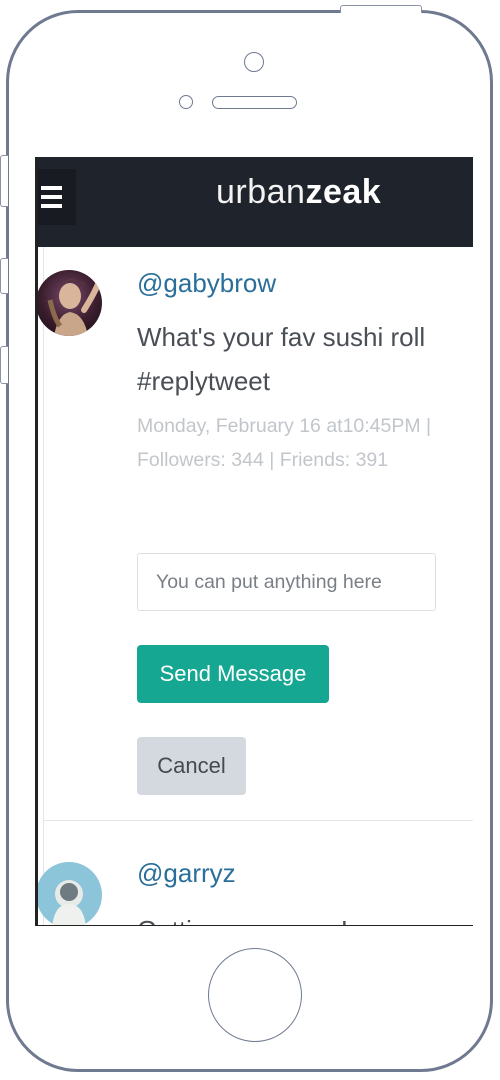 The height and width of the screenshot is (1080, 500). What do you see at coordinates (255, 873) in the screenshot?
I see `tweet-card: @garryz Getting a new car!` at bounding box center [255, 873].